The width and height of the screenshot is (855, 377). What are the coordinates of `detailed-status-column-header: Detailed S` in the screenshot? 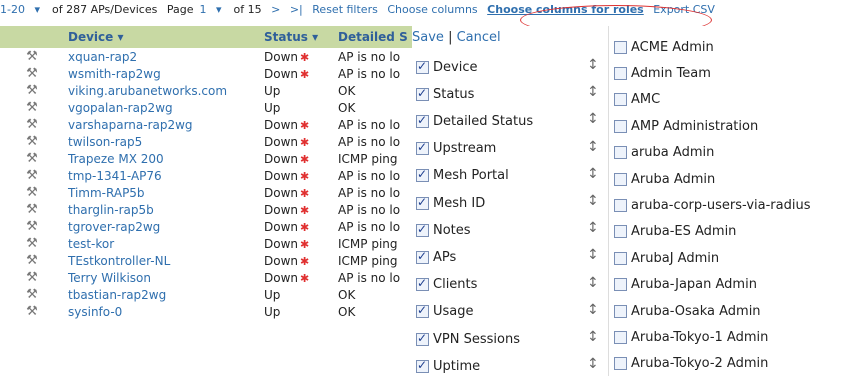 It's located at (373, 37).